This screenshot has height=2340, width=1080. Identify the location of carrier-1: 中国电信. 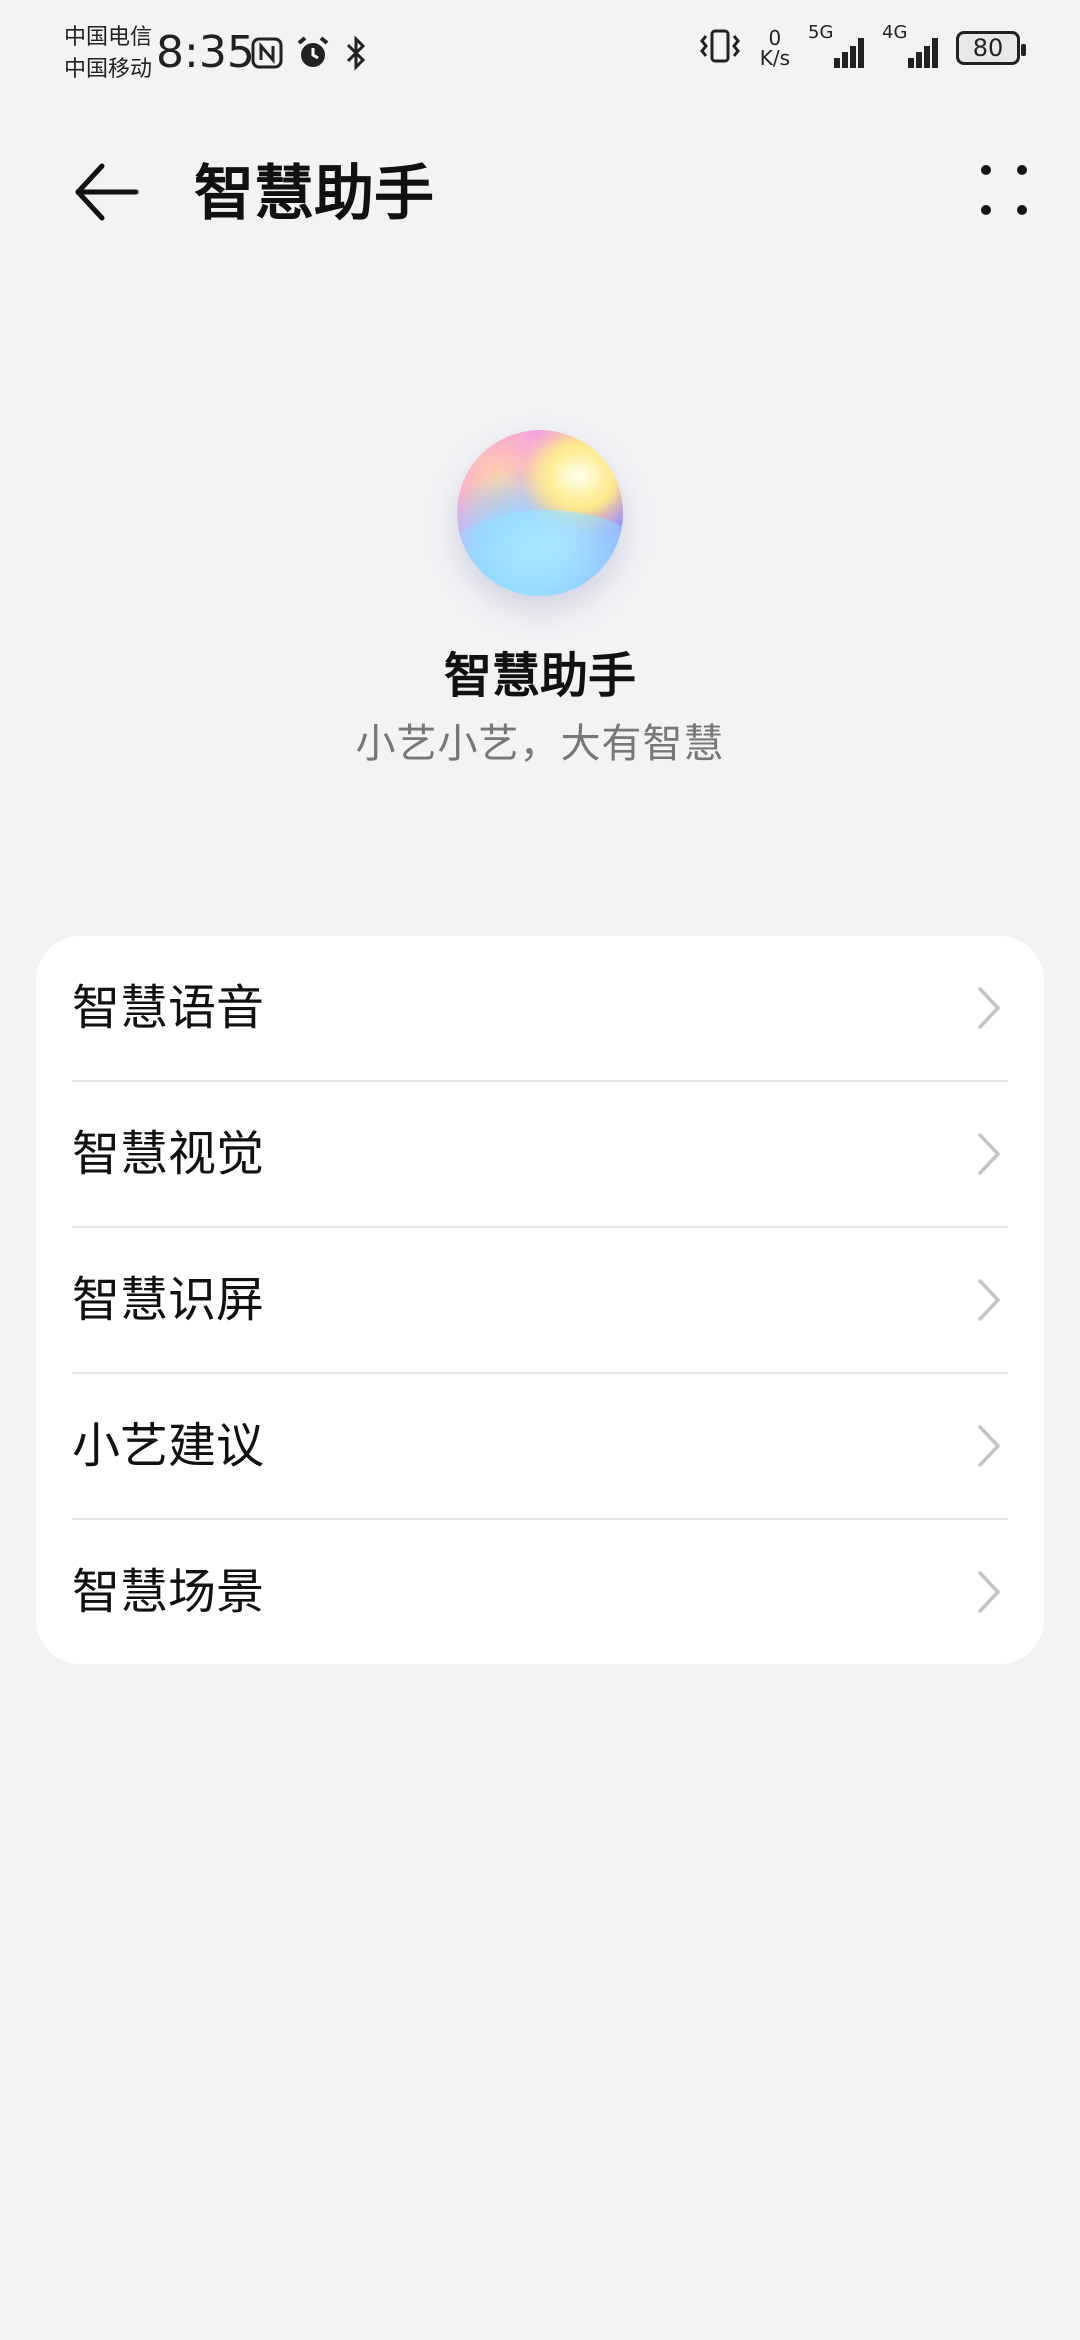
(108, 37).